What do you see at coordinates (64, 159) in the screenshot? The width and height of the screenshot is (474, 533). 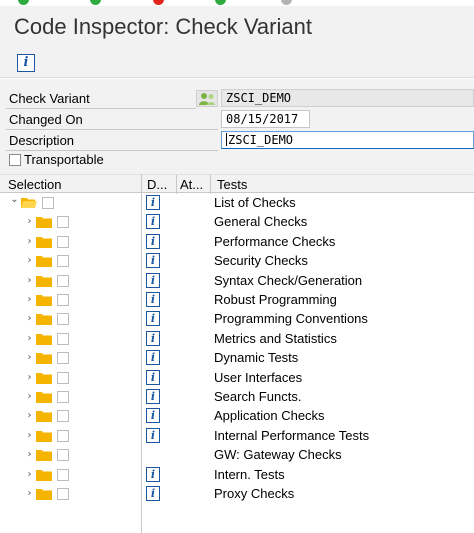 I see `transportable-label: Transportable` at bounding box center [64, 159].